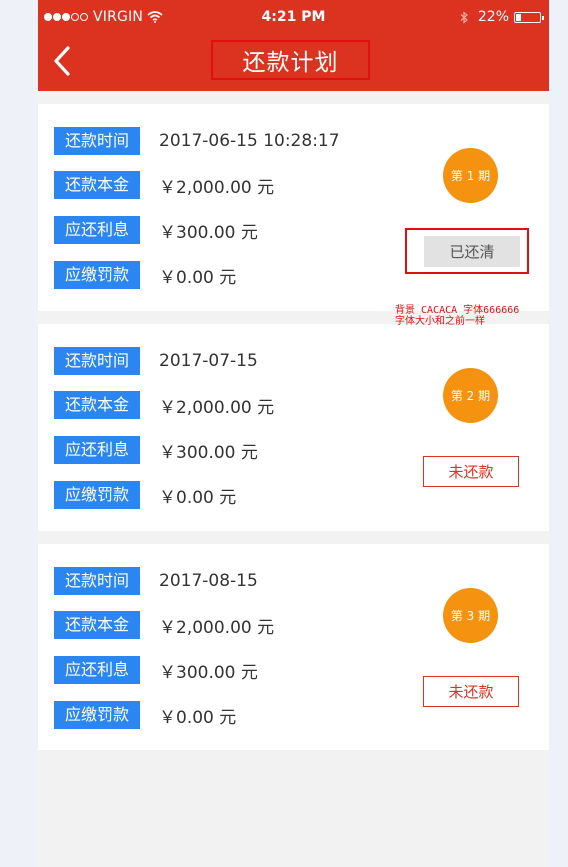 The width and height of the screenshot is (568, 867). Describe the element at coordinates (470, 395) in the screenshot. I see `period-badge: 第 2 期` at that location.